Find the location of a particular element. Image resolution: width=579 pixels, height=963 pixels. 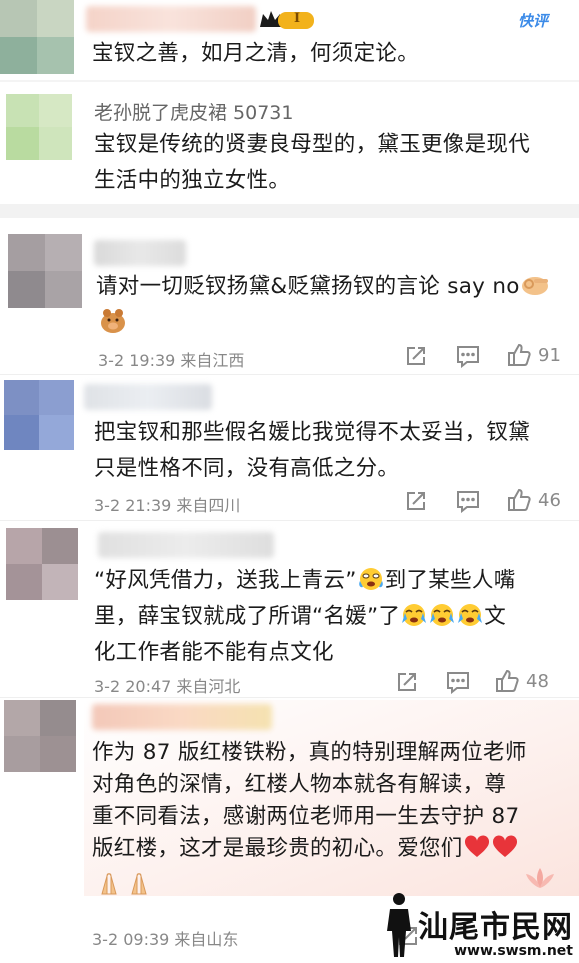

comment-meta: 3-2 09:39 来自山东 is located at coordinates (165, 939).